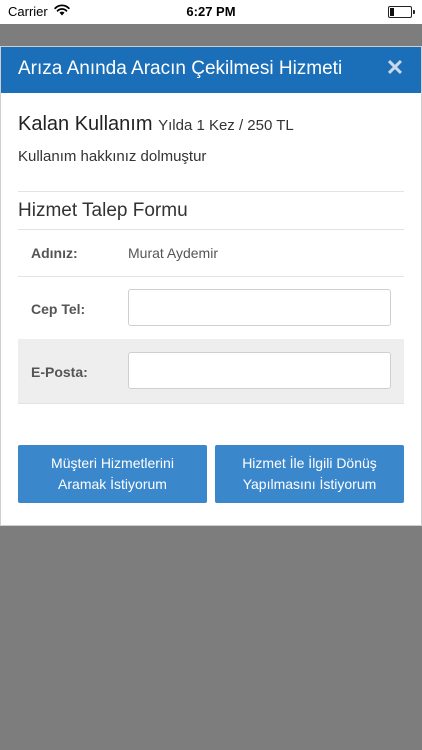 The width and height of the screenshot is (422, 750). What do you see at coordinates (103, 210) in the screenshot?
I see `form-title: Hizmet Talep Formu` at bounding box center [103, 210].